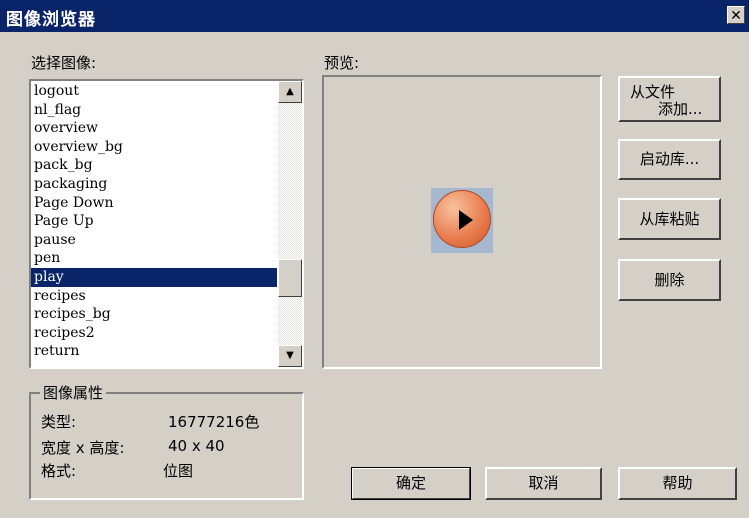 The height and width of the screenshot is (518, 749). What do you see at coordinates (154, 258) in the screenshot?
I see `list-item: pen` at bounding box center [154, 258].